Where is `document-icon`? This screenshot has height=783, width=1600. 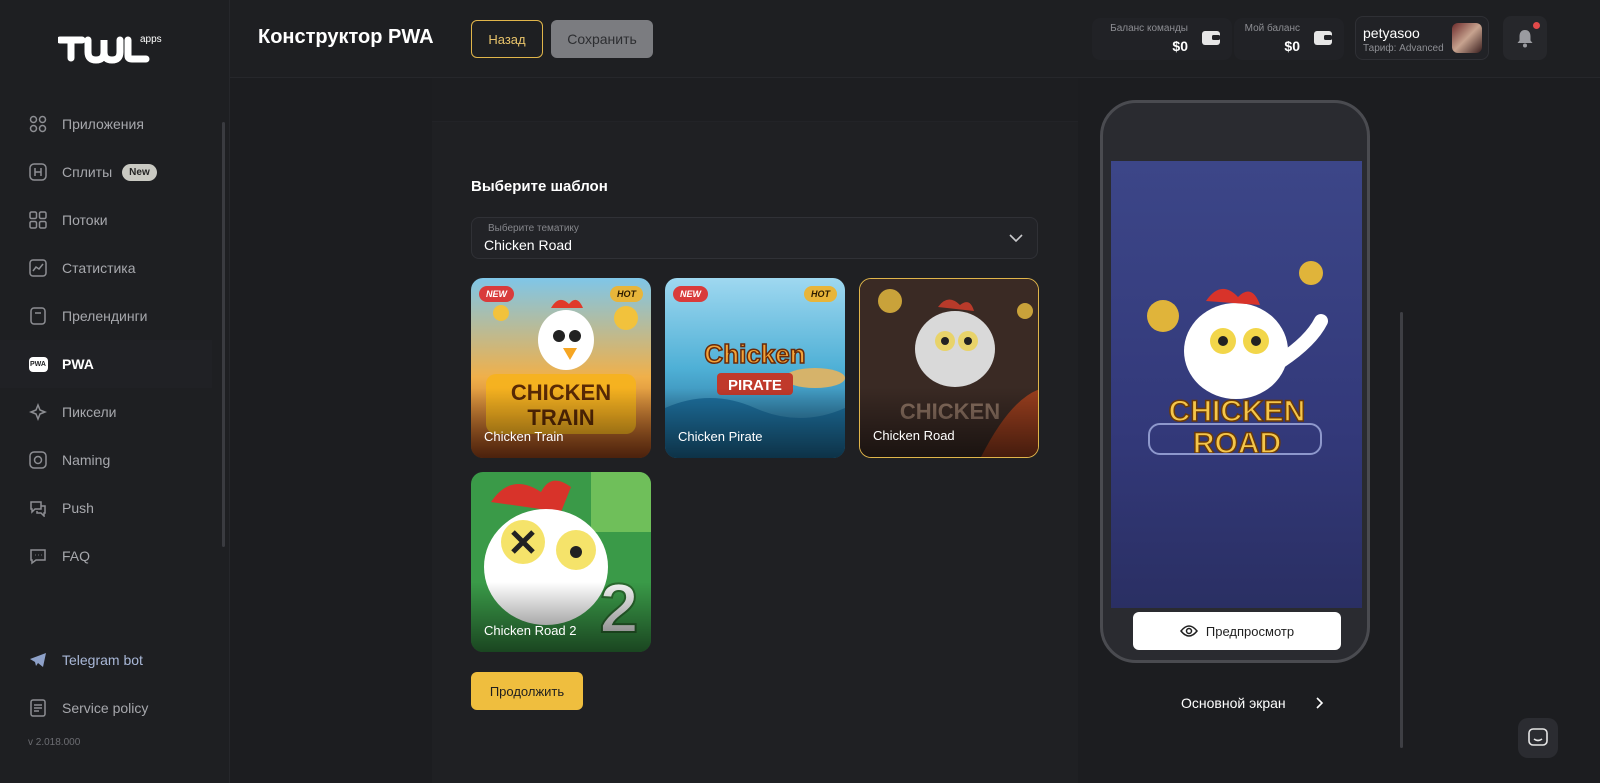
document-icon is located at coordinates (38, 708).